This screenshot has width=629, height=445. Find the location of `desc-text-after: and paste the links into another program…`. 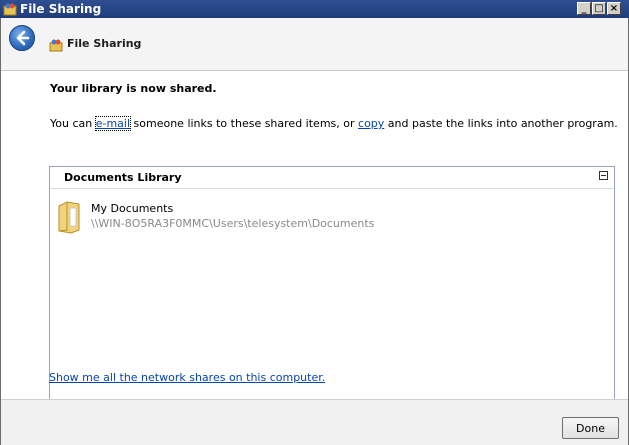

desc-text-after: and paste the links into another program… is located at coordinates (501, 123).